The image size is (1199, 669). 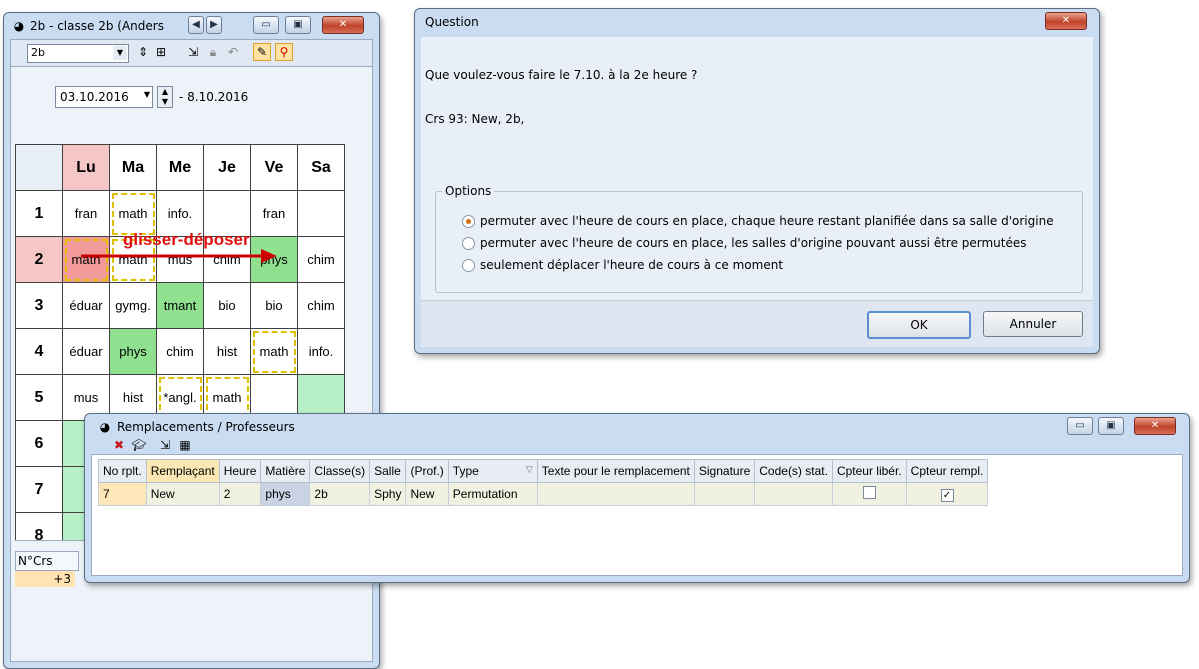 I want to click on lesson-cell, so click(x=321, y=213).